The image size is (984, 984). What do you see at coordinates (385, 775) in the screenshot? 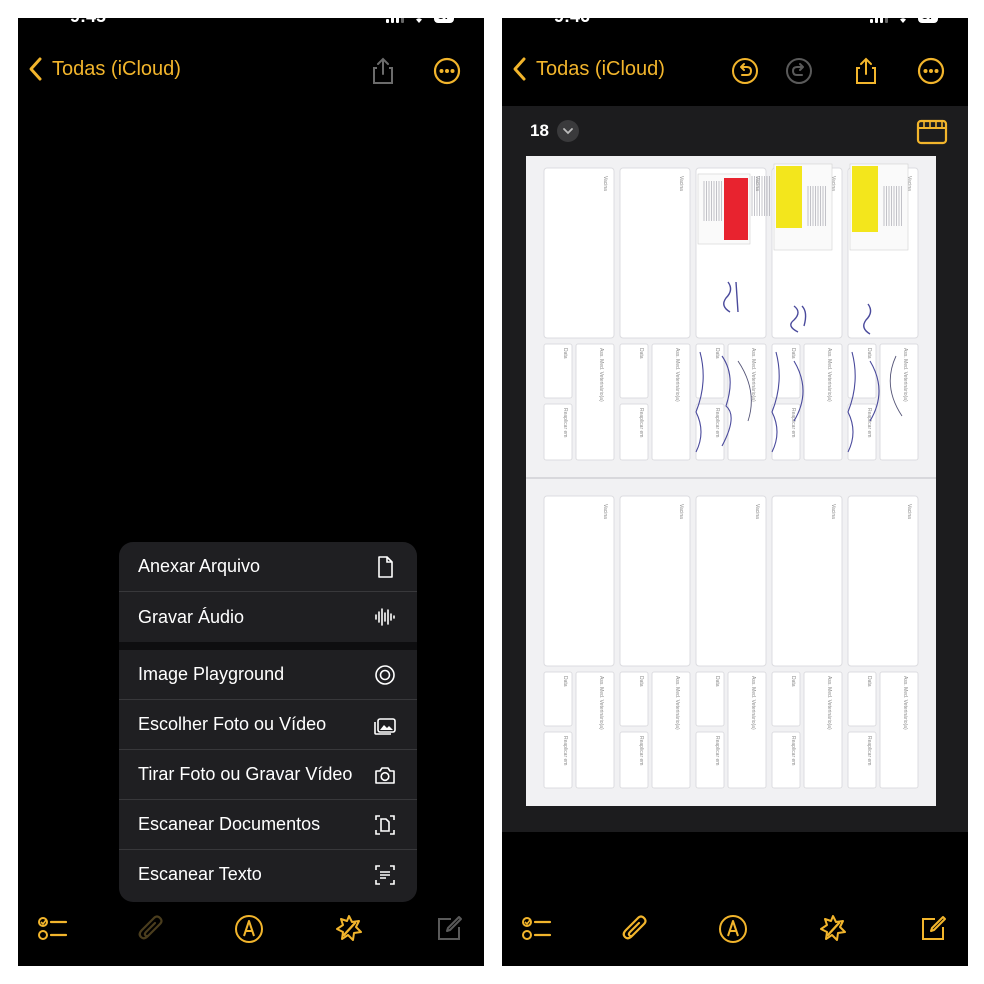
I see `camera-icon` at bounding box center [385, 775].